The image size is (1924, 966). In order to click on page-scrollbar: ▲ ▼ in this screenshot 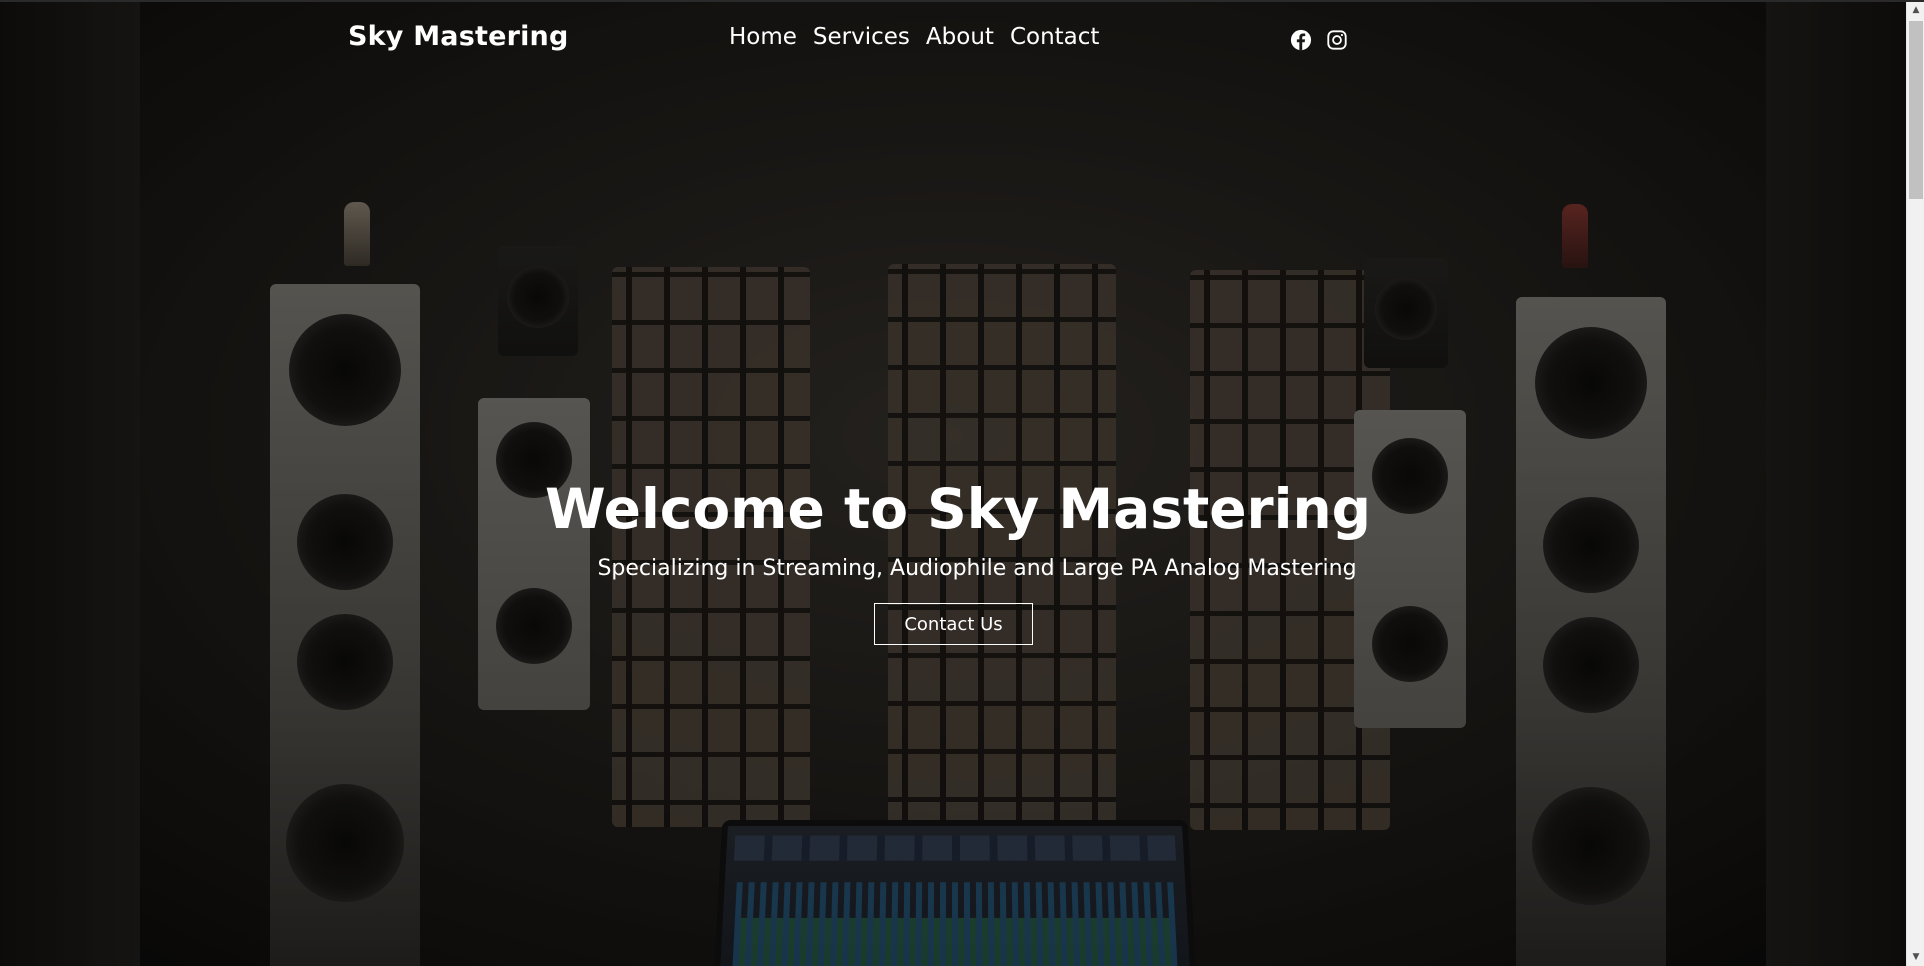, I will do `click(1915, 484)`.